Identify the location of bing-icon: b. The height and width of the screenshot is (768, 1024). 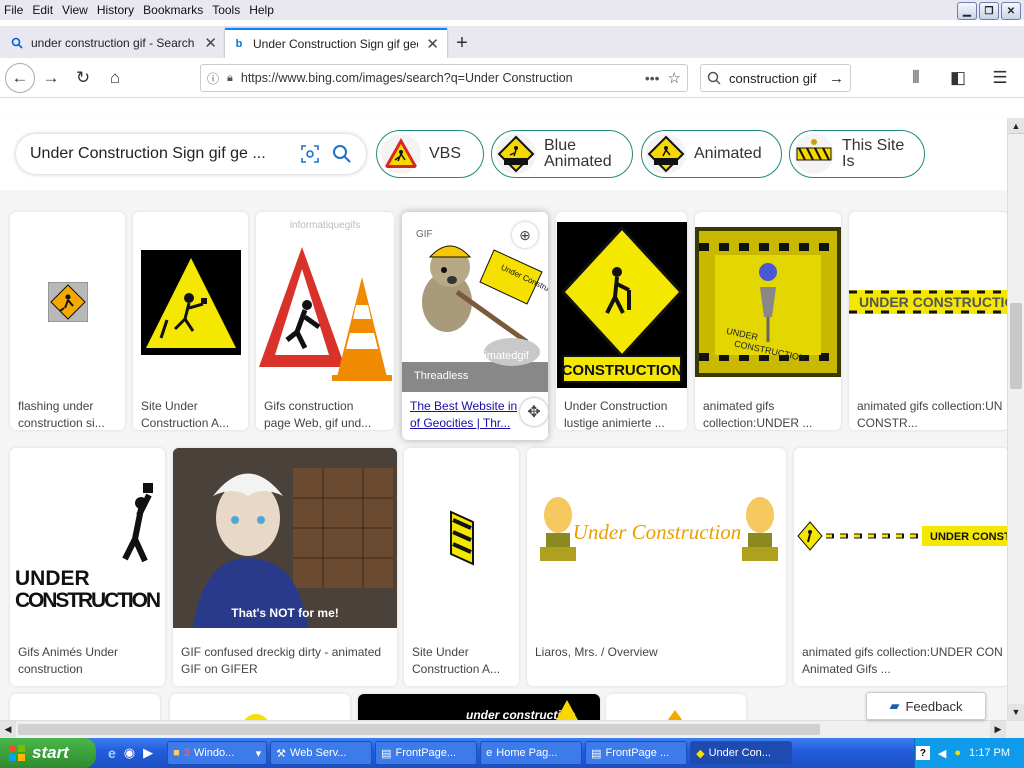
(239, 44).